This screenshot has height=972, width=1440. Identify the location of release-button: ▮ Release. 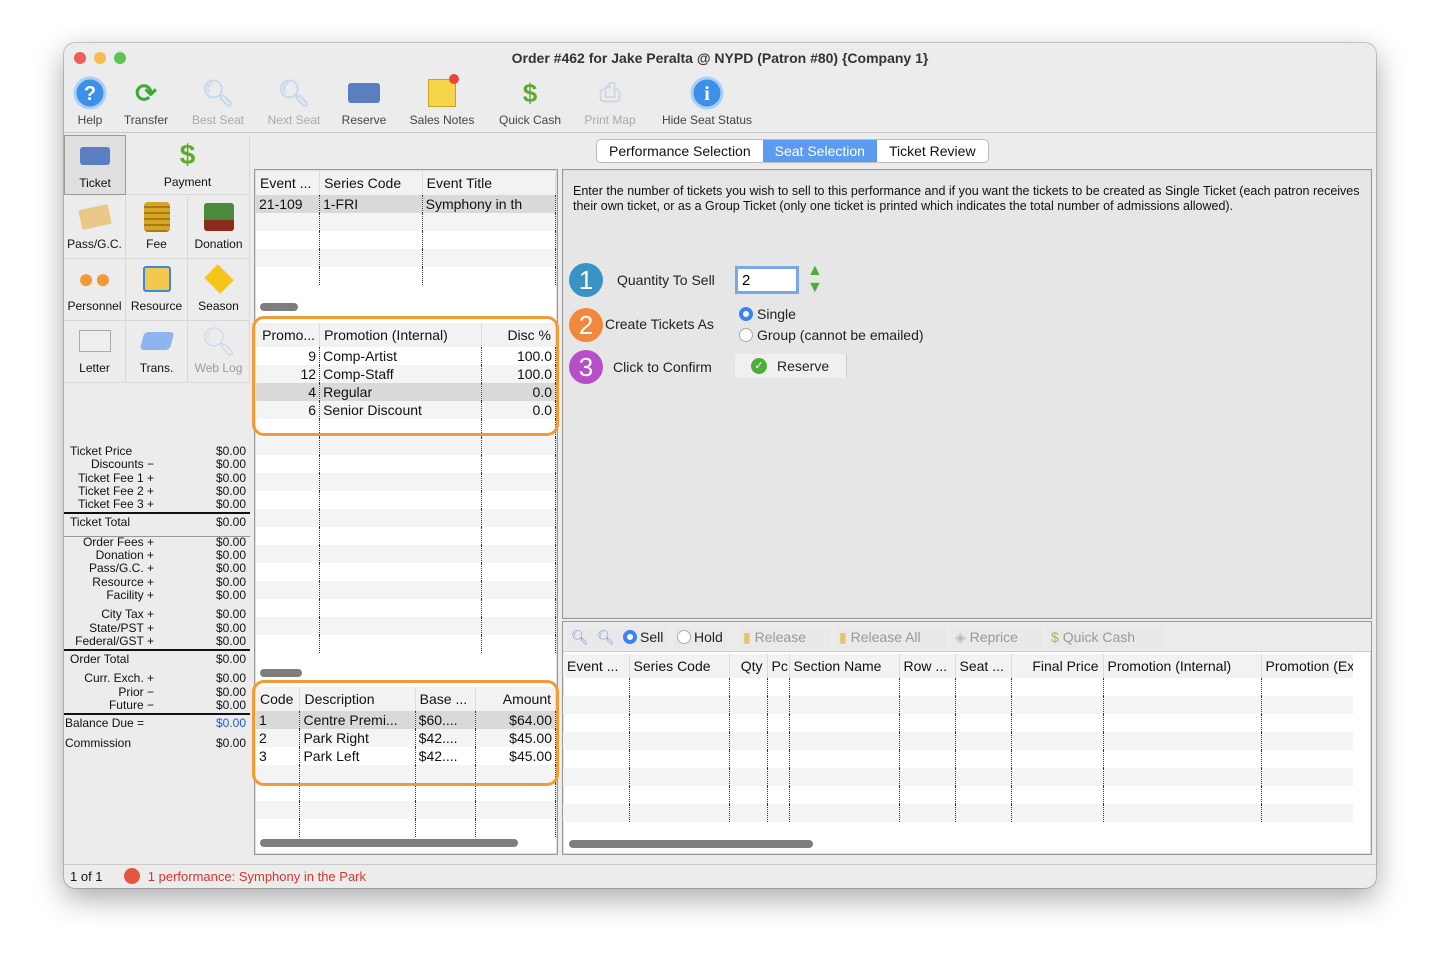
(785, 637).